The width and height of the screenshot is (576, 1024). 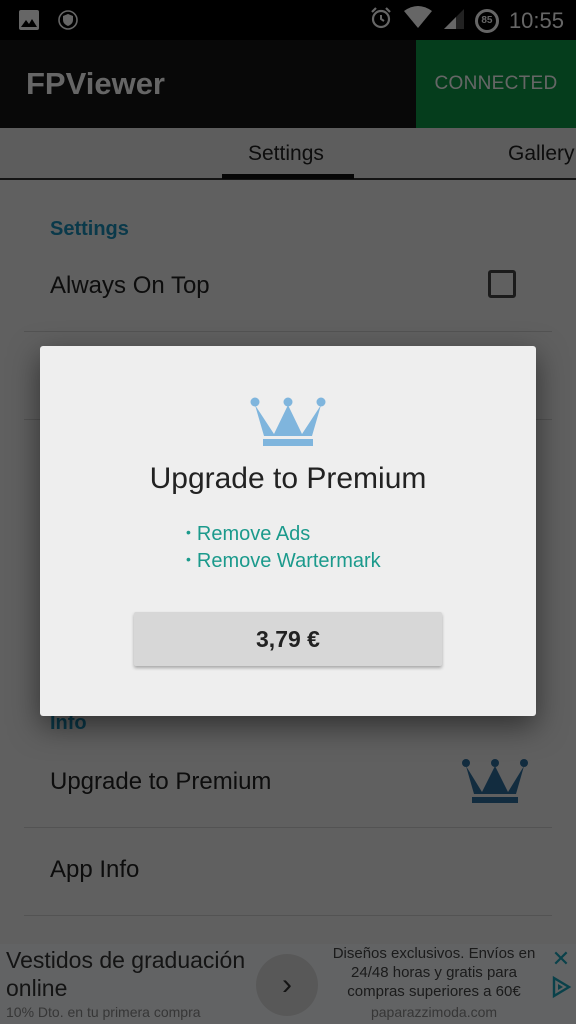 What do you see at coordinates (283, 560) in the screenshot?
I see `benefit-item: Remove Wartermark` at bounding box center [283, 560].